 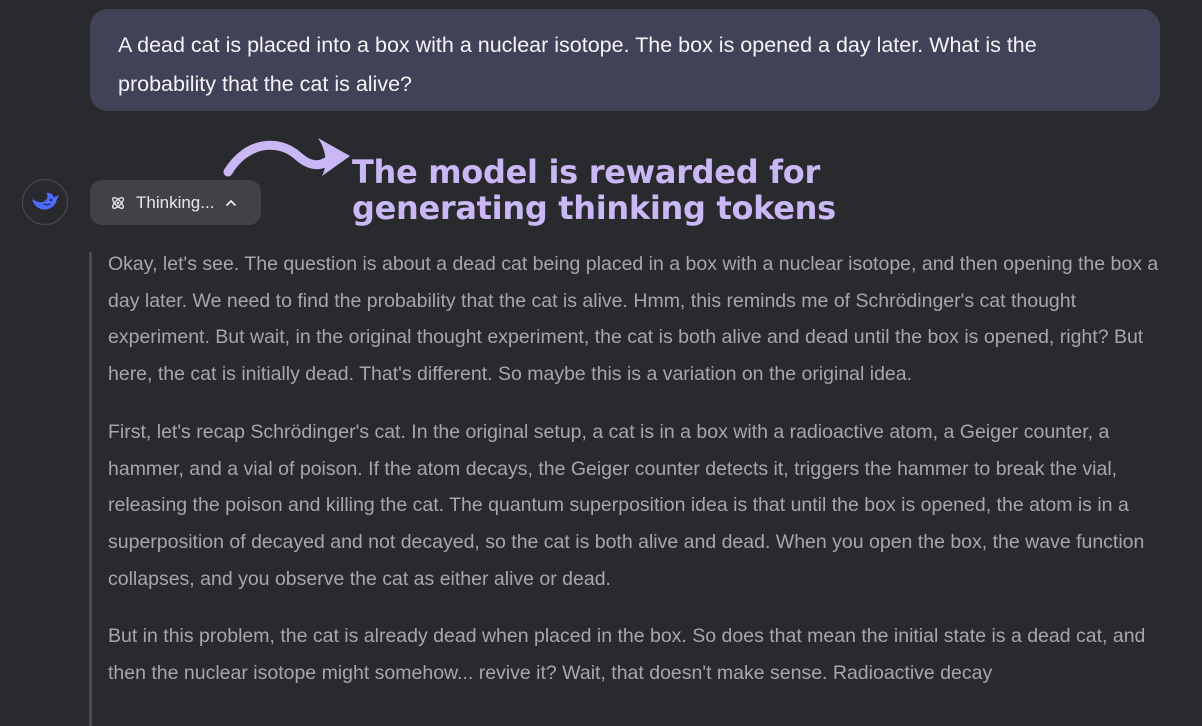 I want to click on atom-icon, so click(x=118, y=203).